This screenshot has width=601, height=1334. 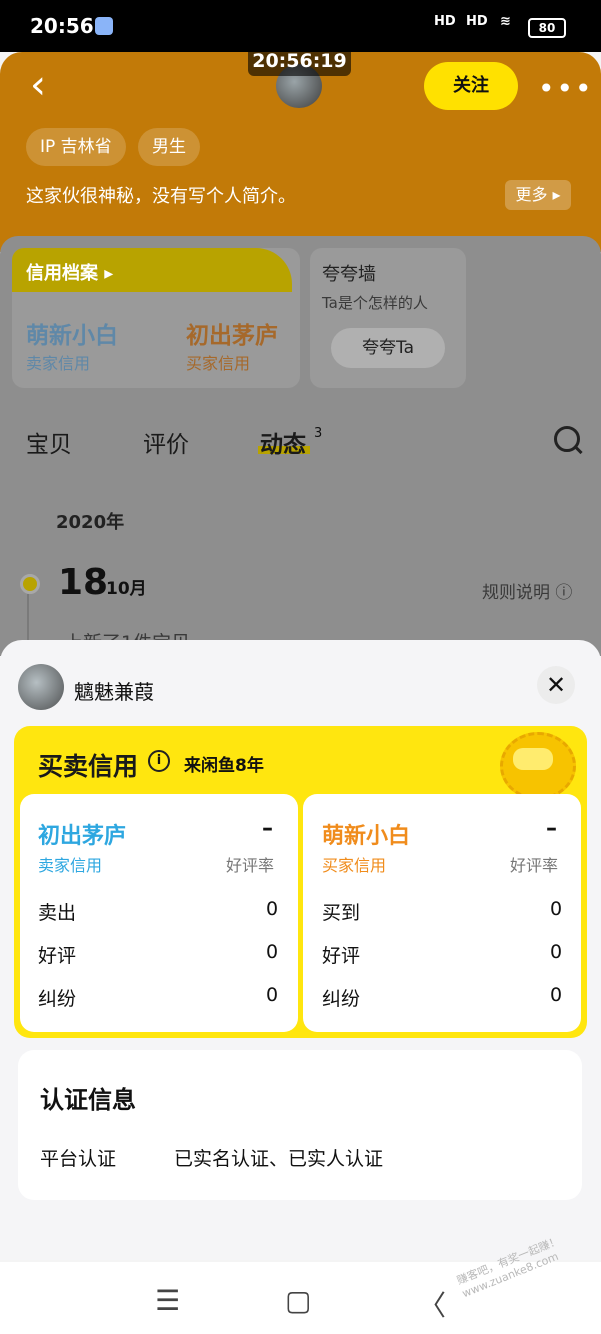 What do you see at coordinates (366, 836) in the screenshot?
I see `buyer-level: 萌新小白` at bounding box center [366, 836].